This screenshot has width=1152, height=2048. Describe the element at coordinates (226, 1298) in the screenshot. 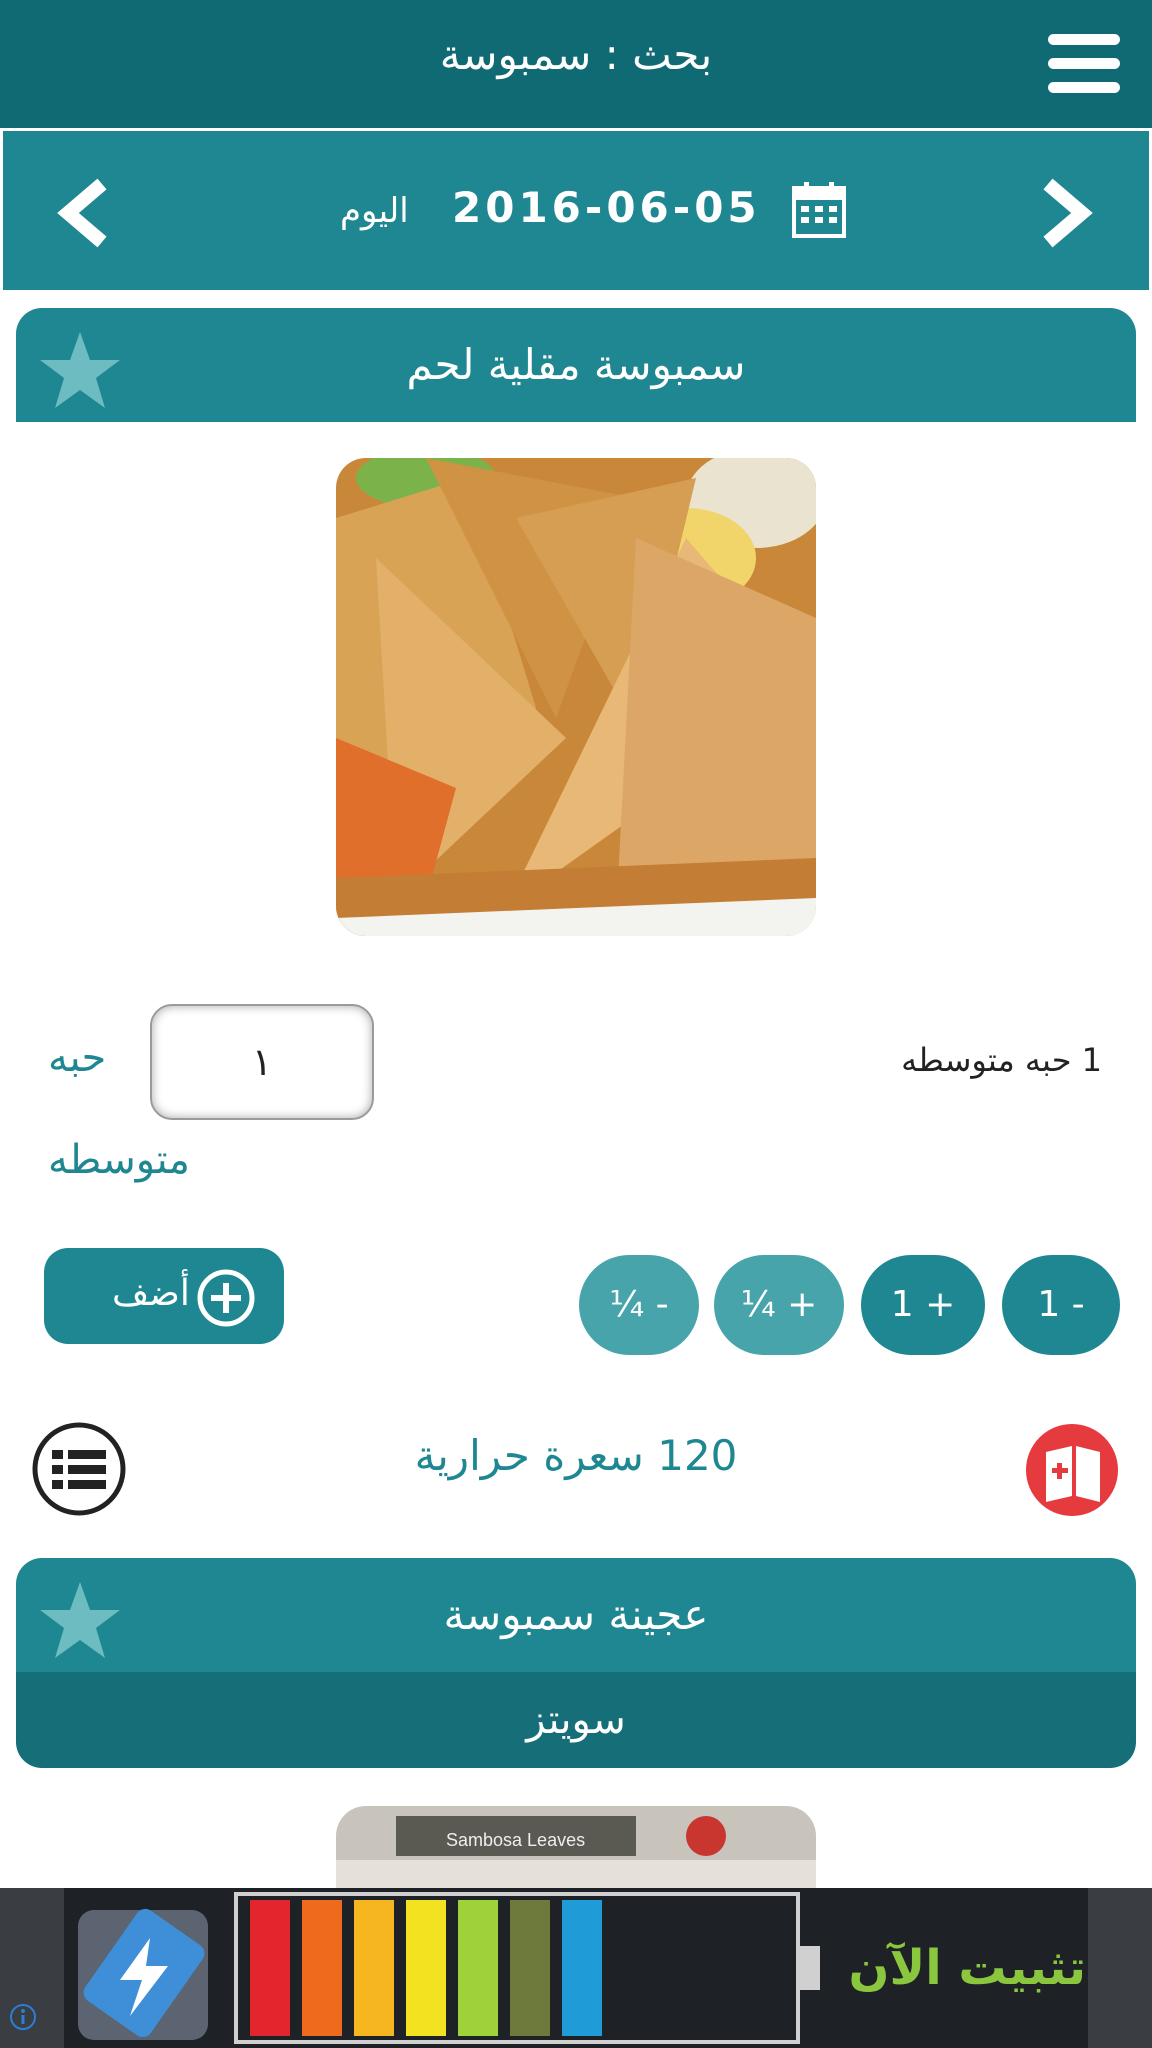

I see `plus-circle-icon` at that location.